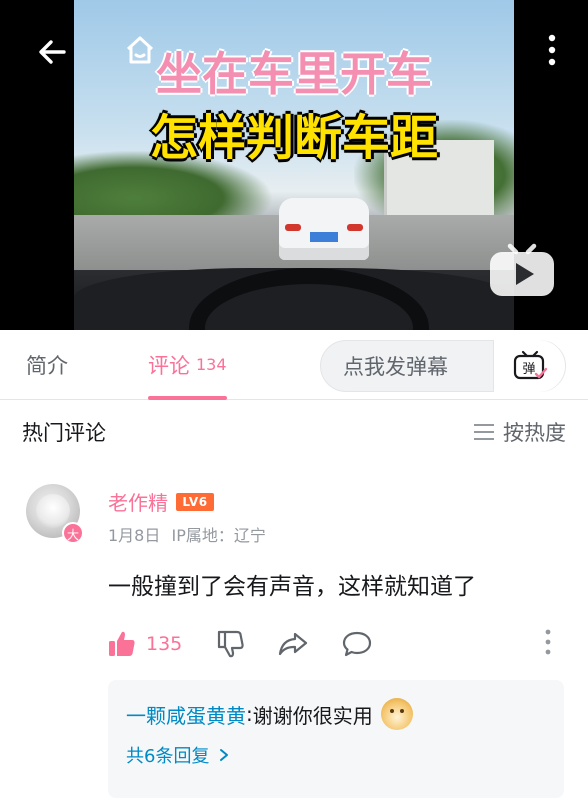  I want to click on reply-username: 一颗咸蛋黄黄, so click(186, 714).